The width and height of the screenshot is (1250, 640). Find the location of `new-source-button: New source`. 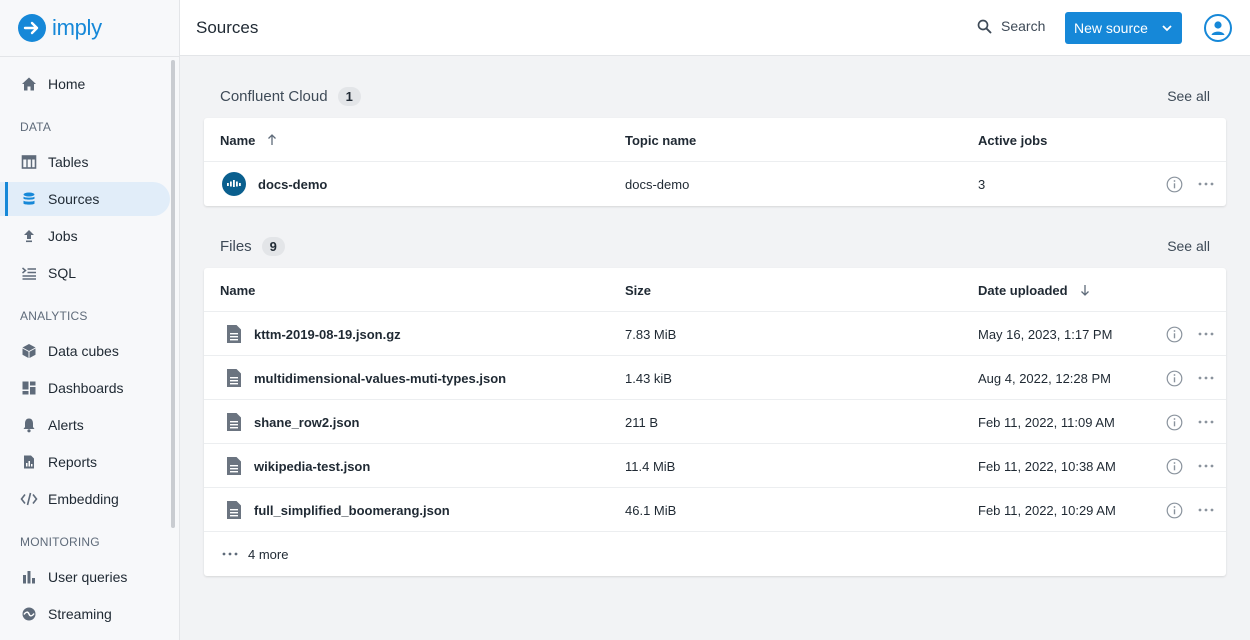

new-source-button: New source is located at coordinates (1123, 28).